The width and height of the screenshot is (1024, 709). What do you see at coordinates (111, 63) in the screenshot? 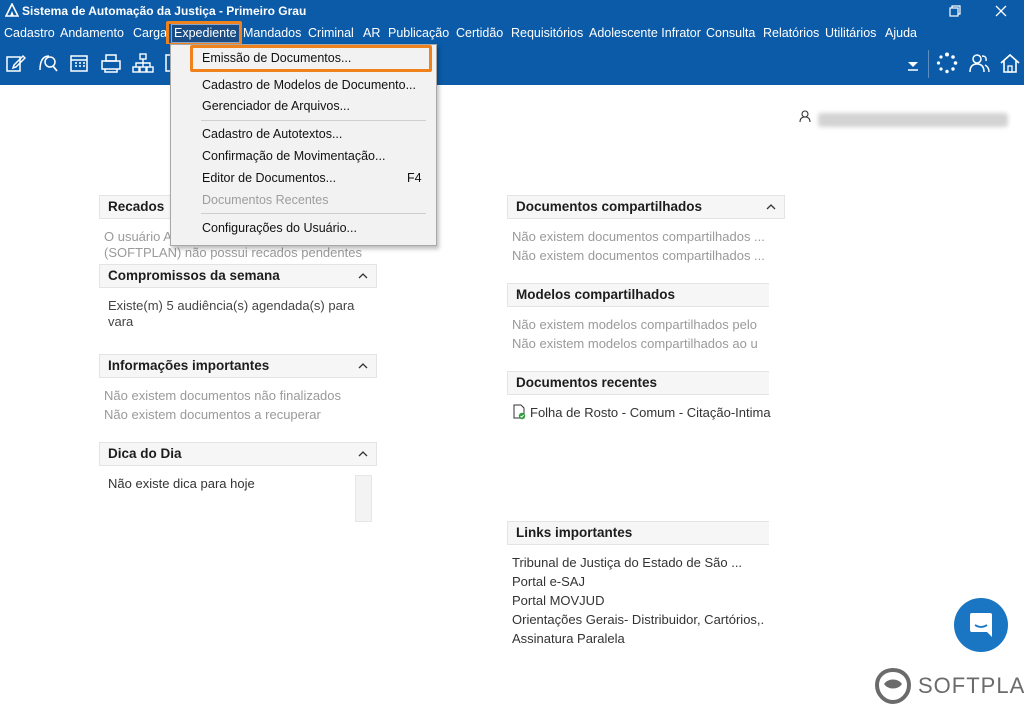
I see `printer-icon` at bounding box center [111, 63].